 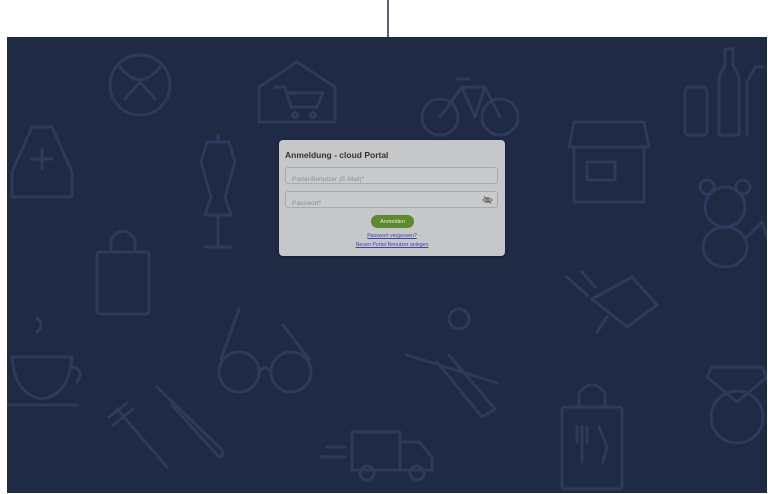 I want to click on dialog-title: Anmeldung - cloud Portal, so click(x=337, y=155).